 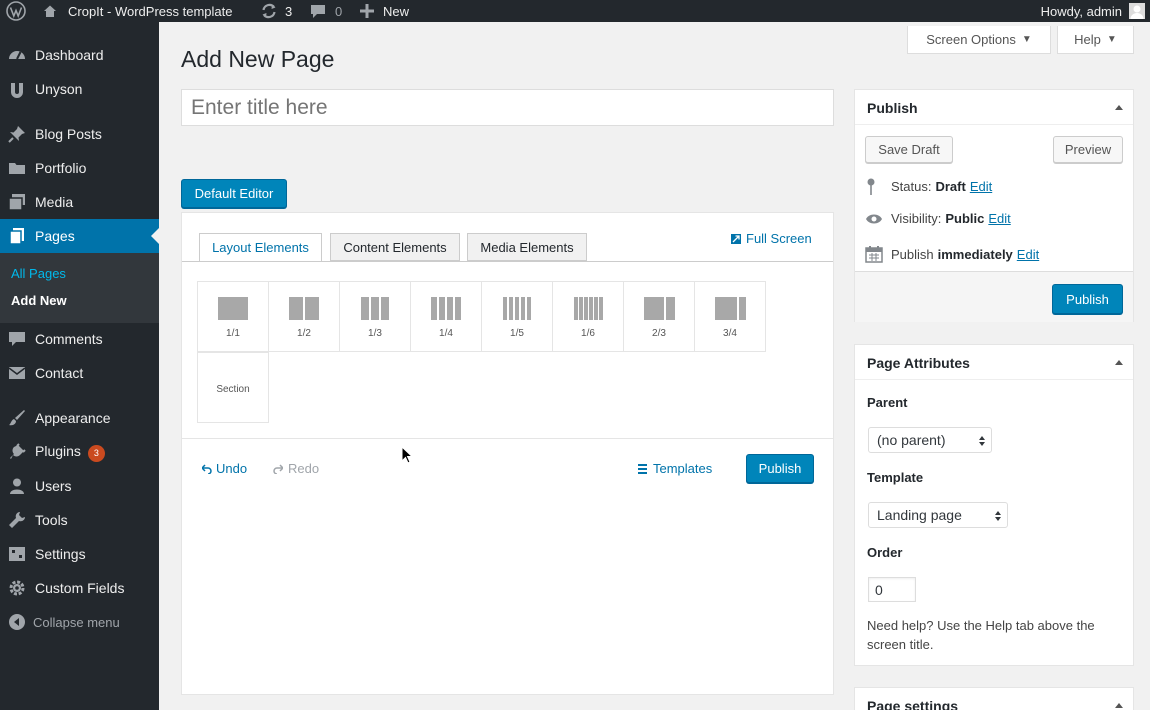 What do you see at coordinates (318, 11) in the screenshot?
I see `comment-icon` at bounding box center [318, 11].